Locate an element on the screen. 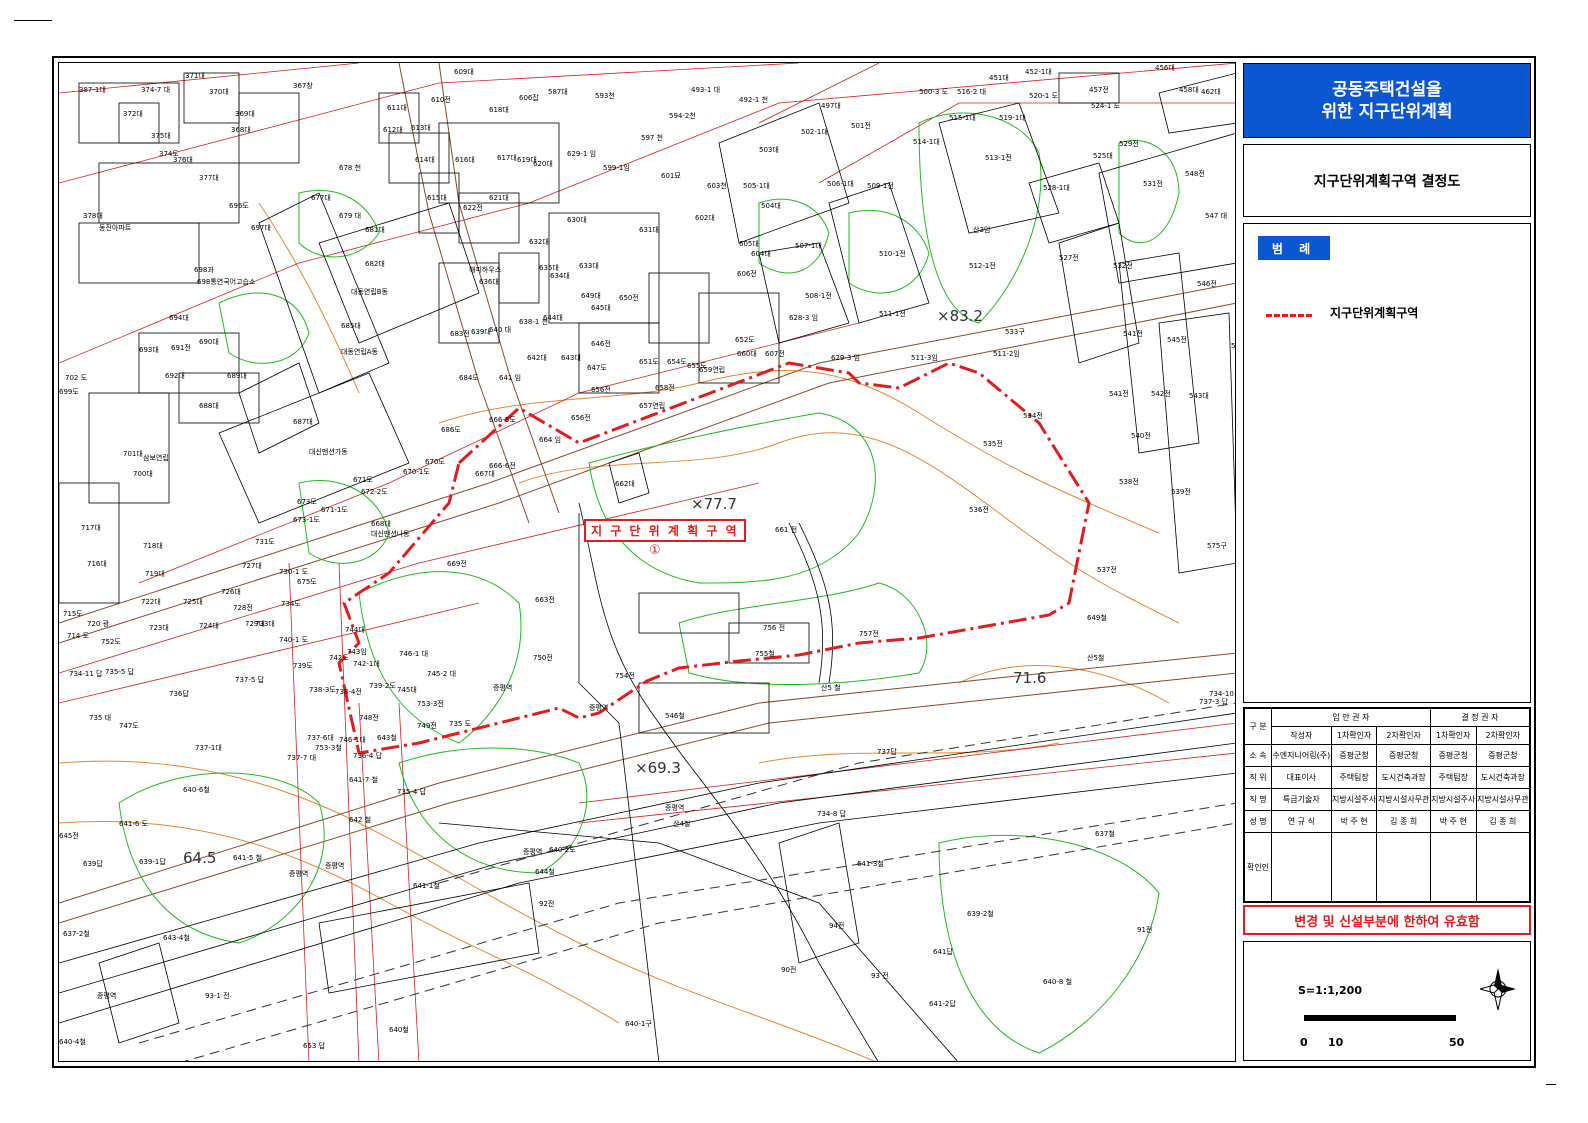 The height and width of the screenshot is (1123, 1588). parcel-label: 654도 is located at coordinates (677, 362).